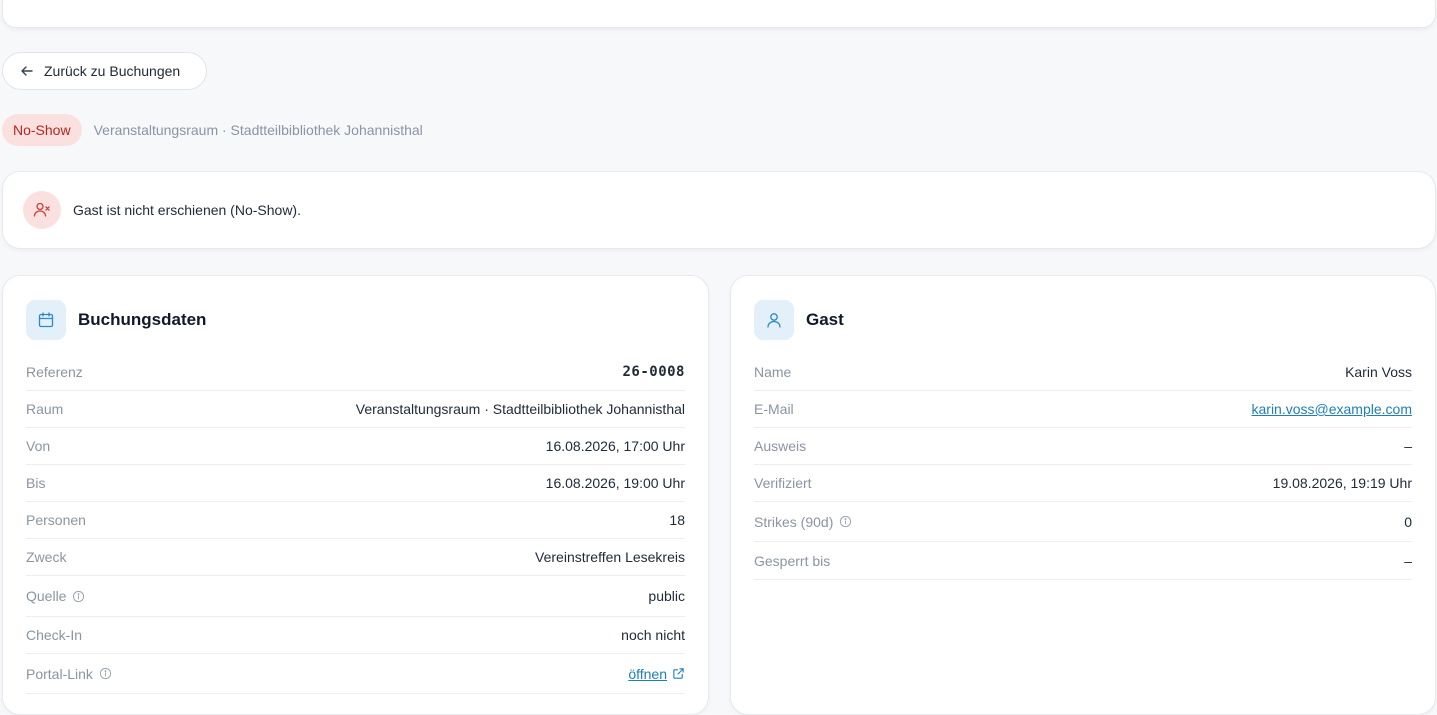  I want to click on verified-value: 19.08.2026, 19:19 Uhr, so click(1342, 483).